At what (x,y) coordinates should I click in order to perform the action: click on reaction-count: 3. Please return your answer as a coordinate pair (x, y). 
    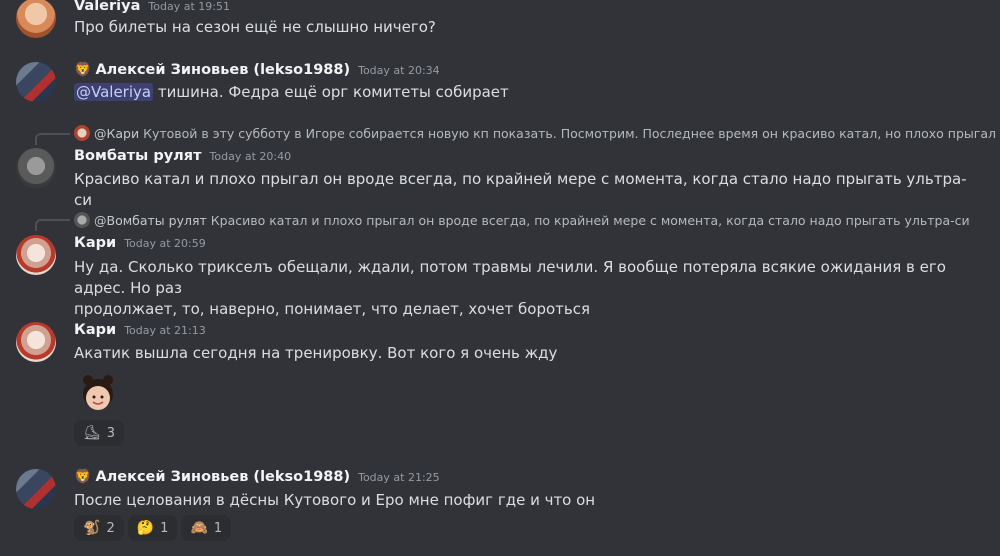
    Looking at the image, I should click on (111, 433).